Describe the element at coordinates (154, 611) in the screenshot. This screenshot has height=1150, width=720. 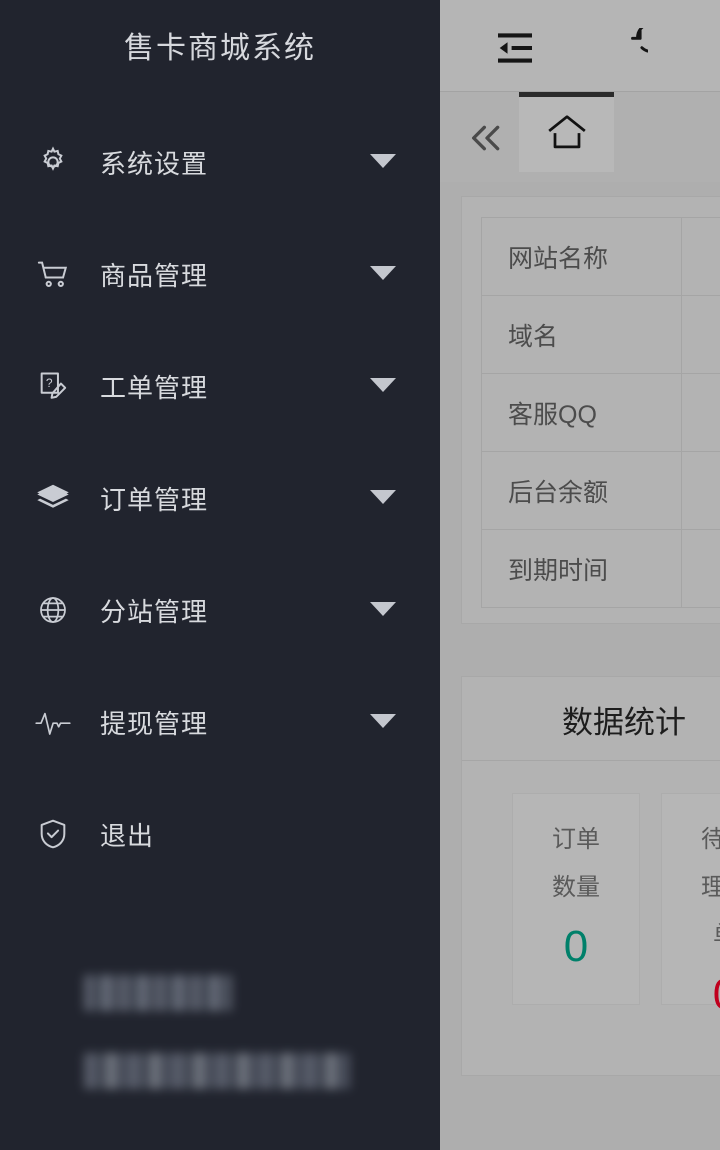
I see `sidebar-item-label: 分站管理` at that location.